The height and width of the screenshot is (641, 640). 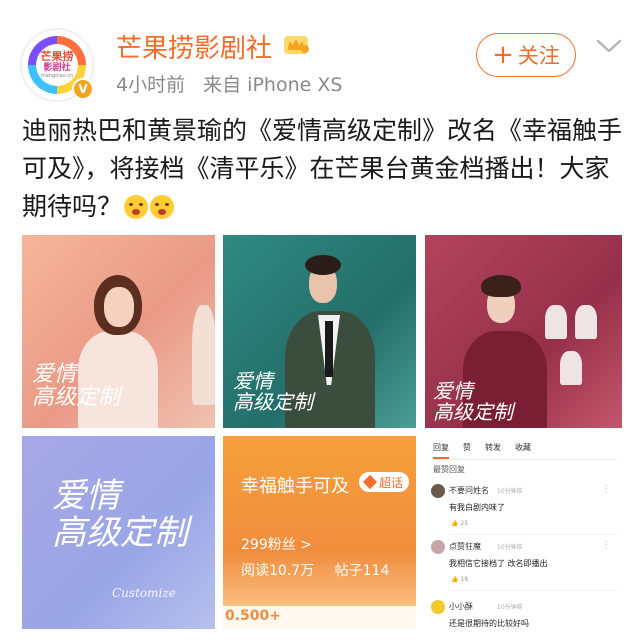 I want to click on post-count: 帖子114, so click(x=362, y=571).